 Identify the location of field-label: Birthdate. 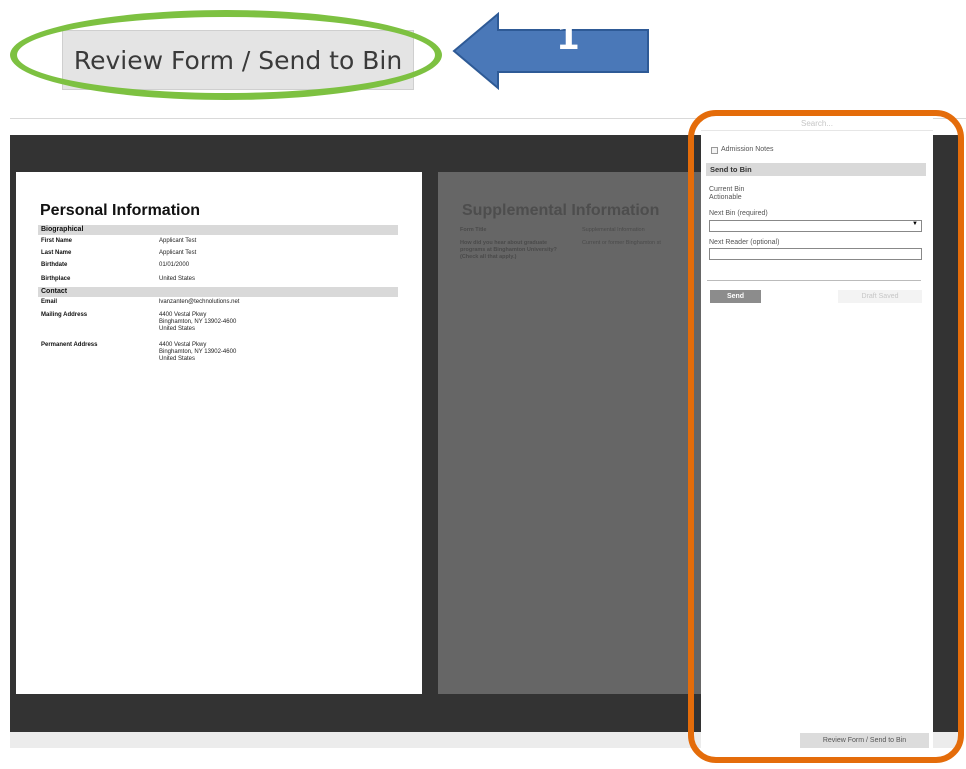
(54, 265).